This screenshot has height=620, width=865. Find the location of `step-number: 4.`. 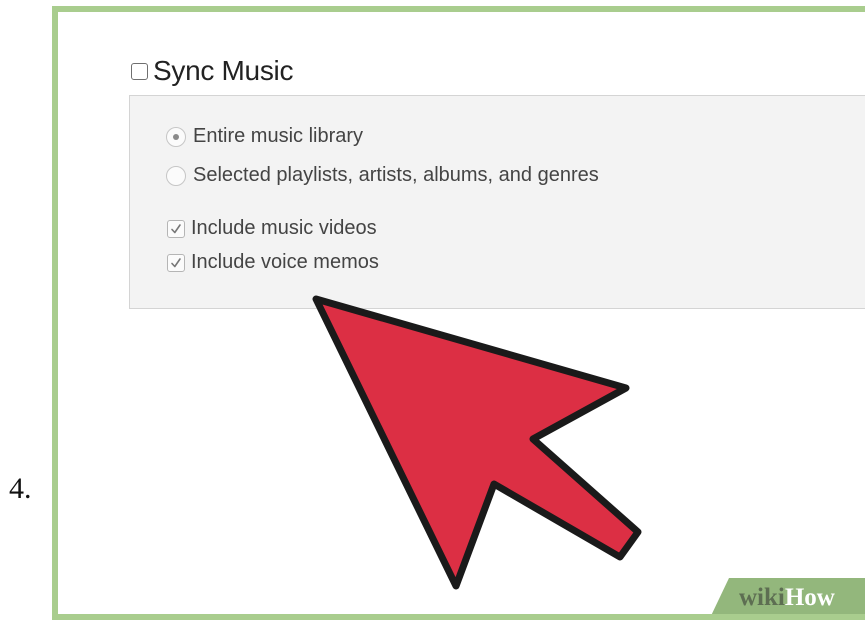

step-number: 4. is located at coordinates (20, 488).